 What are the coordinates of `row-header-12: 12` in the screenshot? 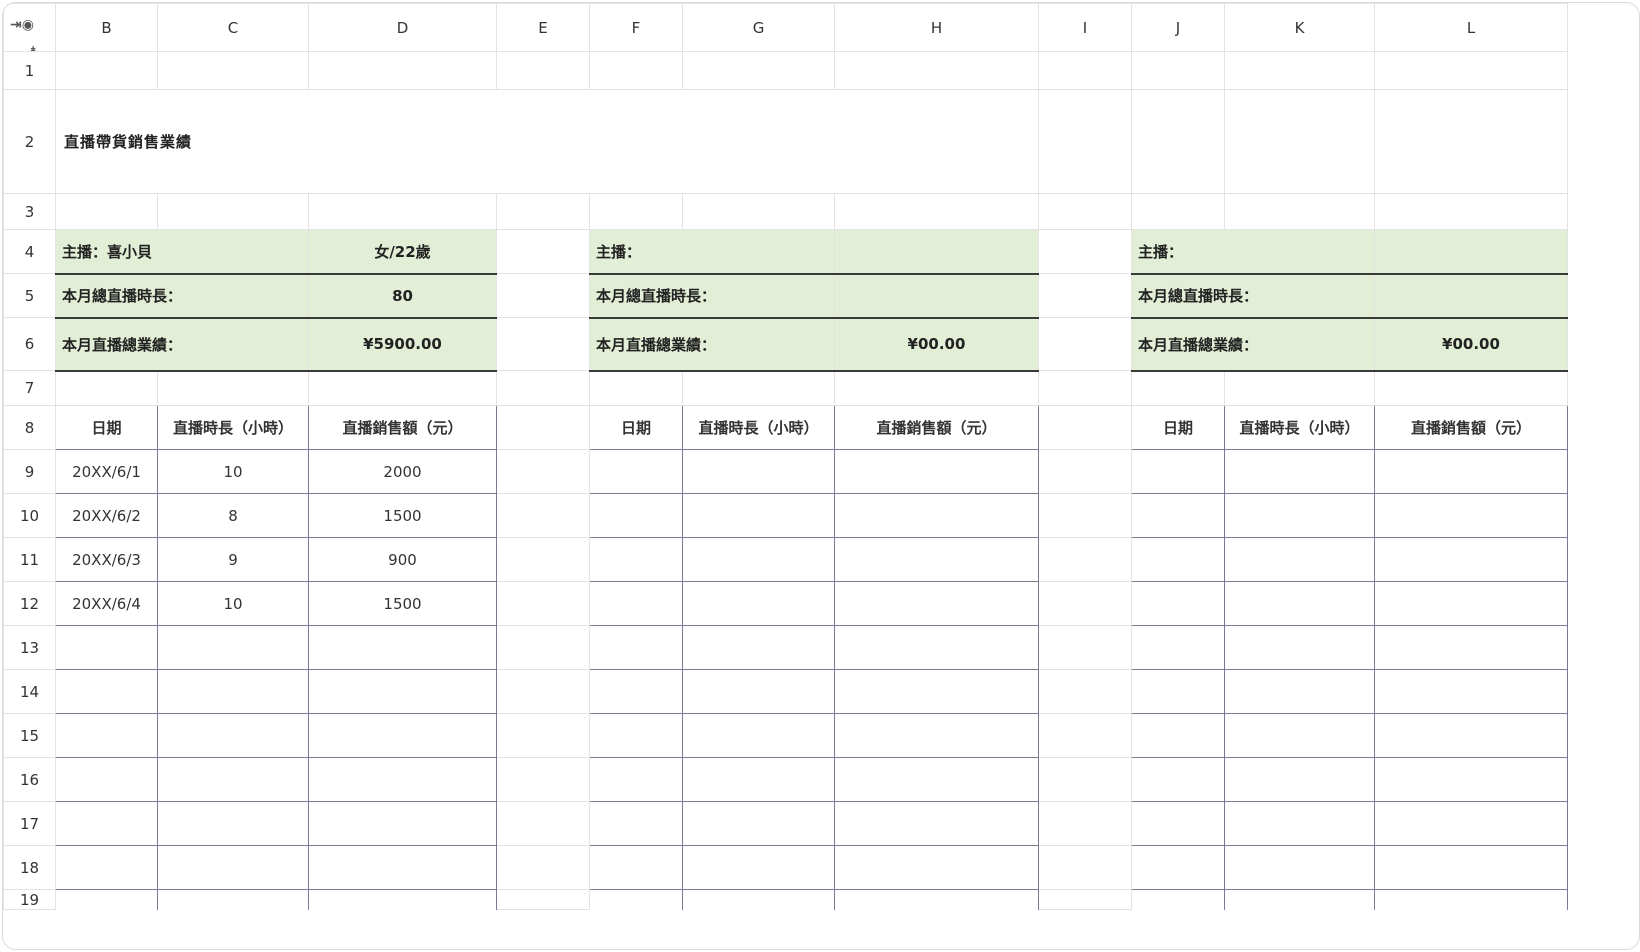 It's located at (29, 603).